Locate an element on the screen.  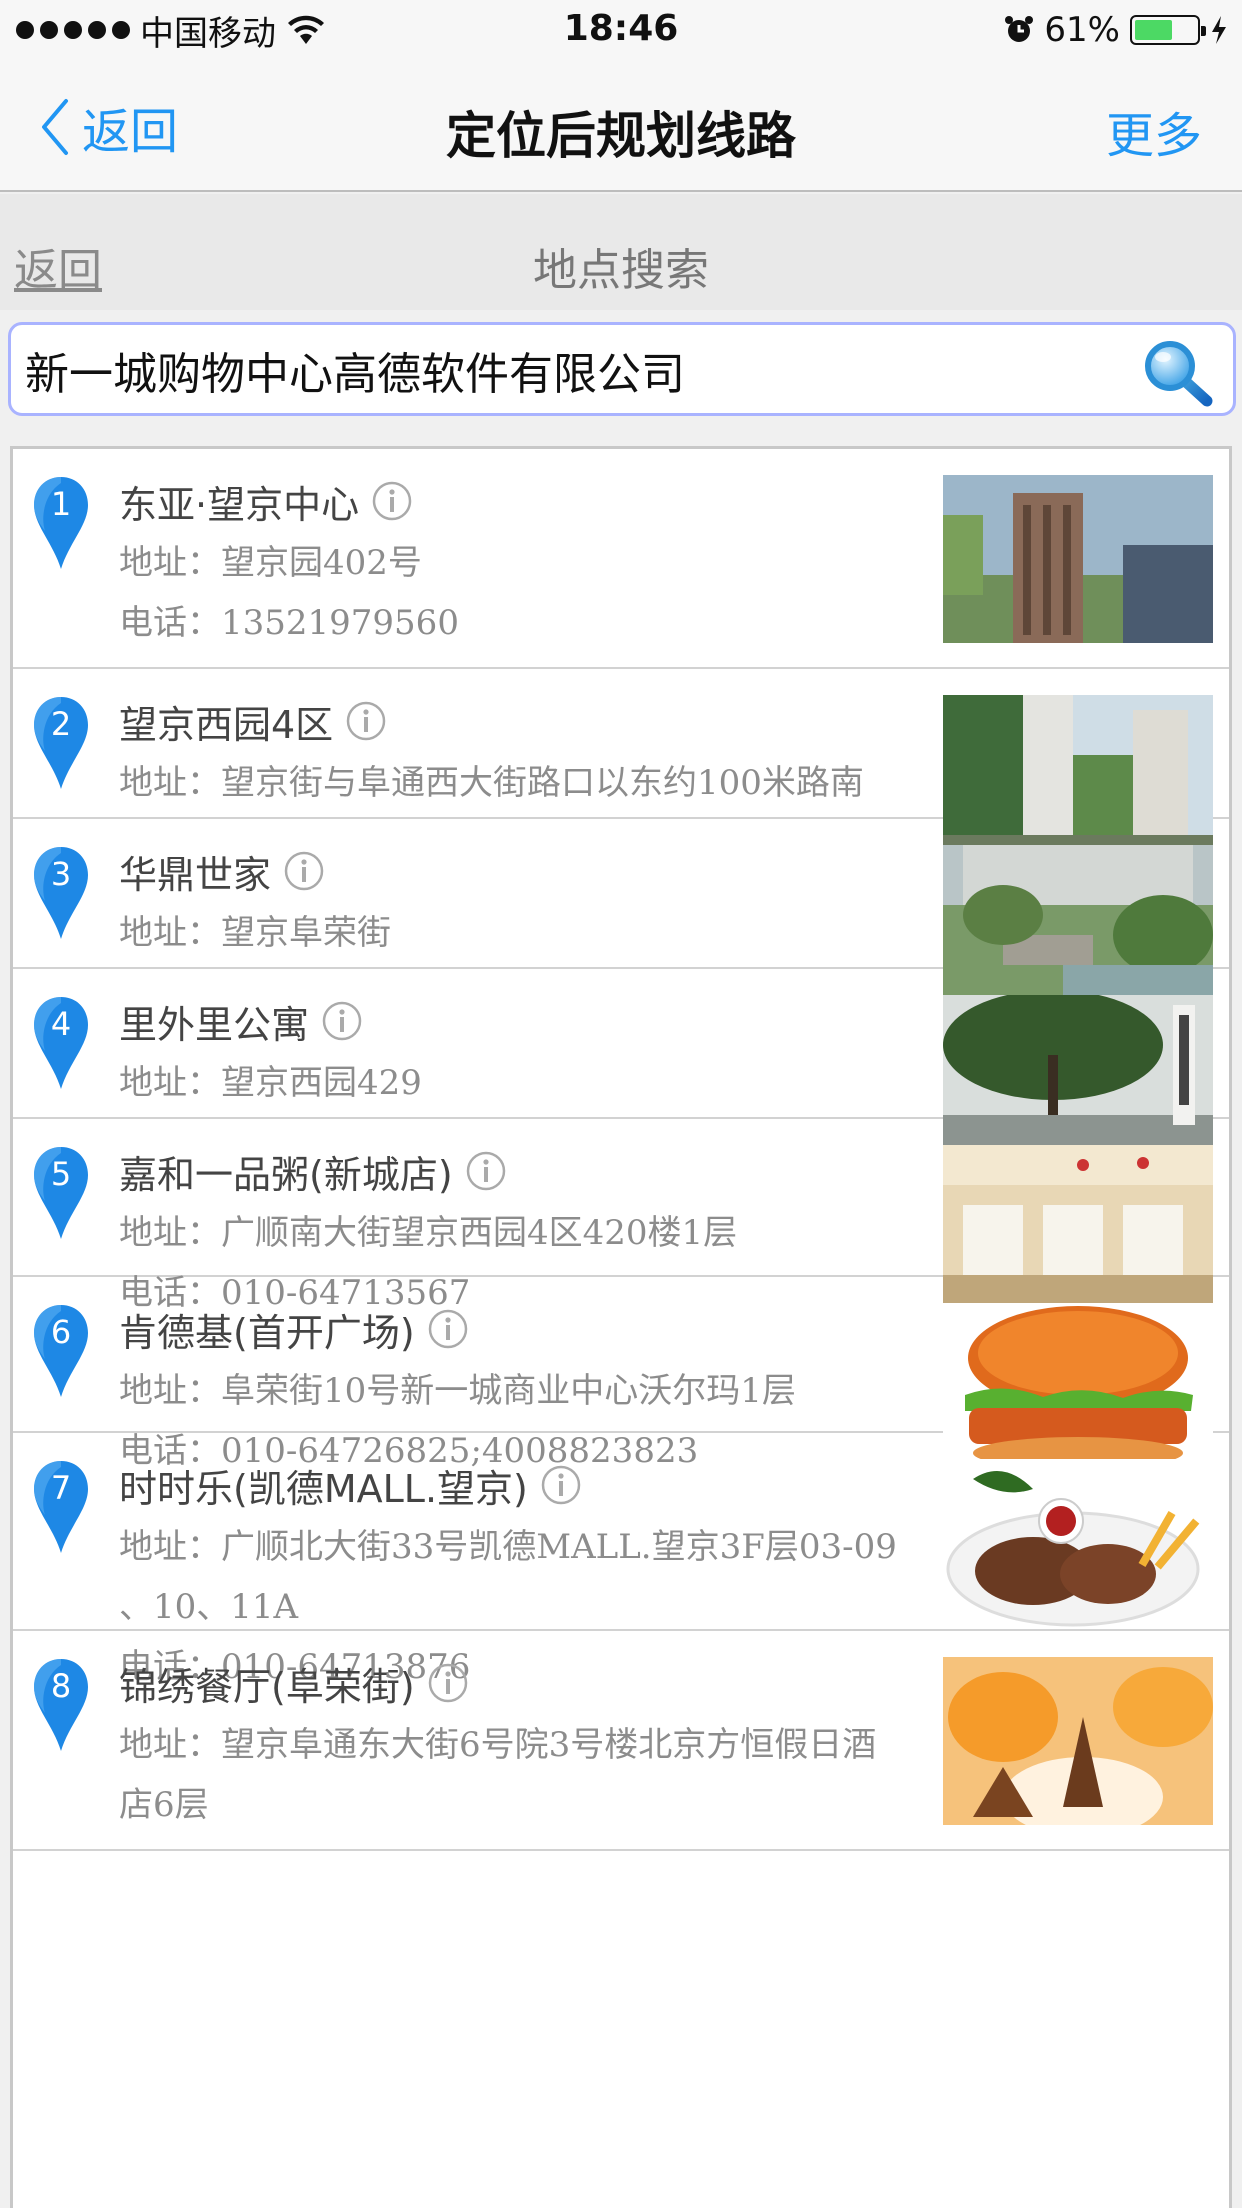
result-address: 地址：广顺北大街33号凯德MALL.望京3F层03-09 is located at coordinates (519, 1547).